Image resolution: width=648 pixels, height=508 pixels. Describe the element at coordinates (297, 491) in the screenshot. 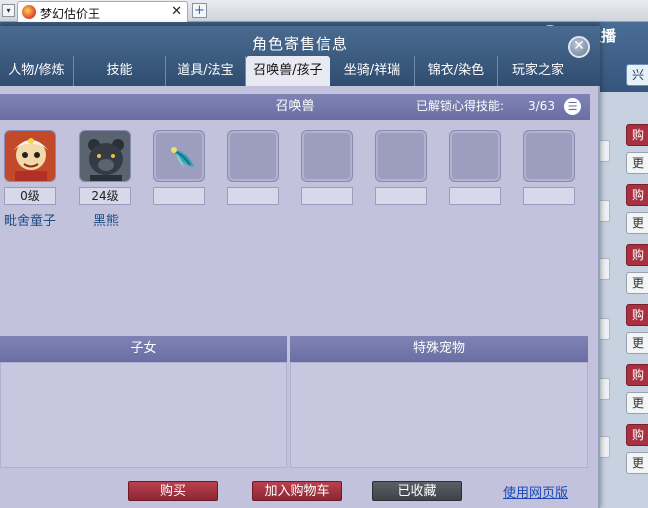

I see `add-to-cart-button: 加入购物车` at that location.